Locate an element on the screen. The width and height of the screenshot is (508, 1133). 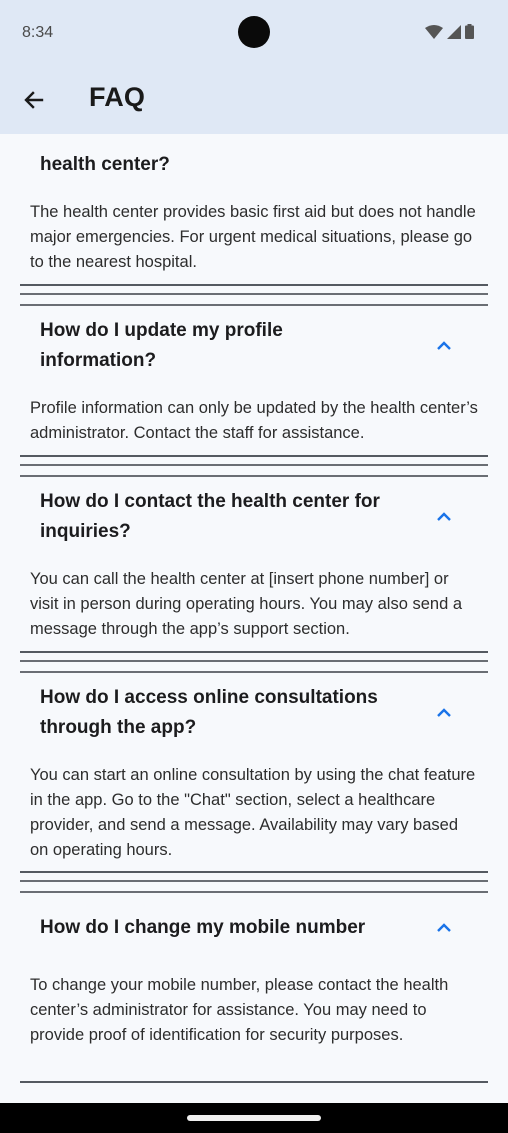
status-icons is located at coordinates (449, 31).